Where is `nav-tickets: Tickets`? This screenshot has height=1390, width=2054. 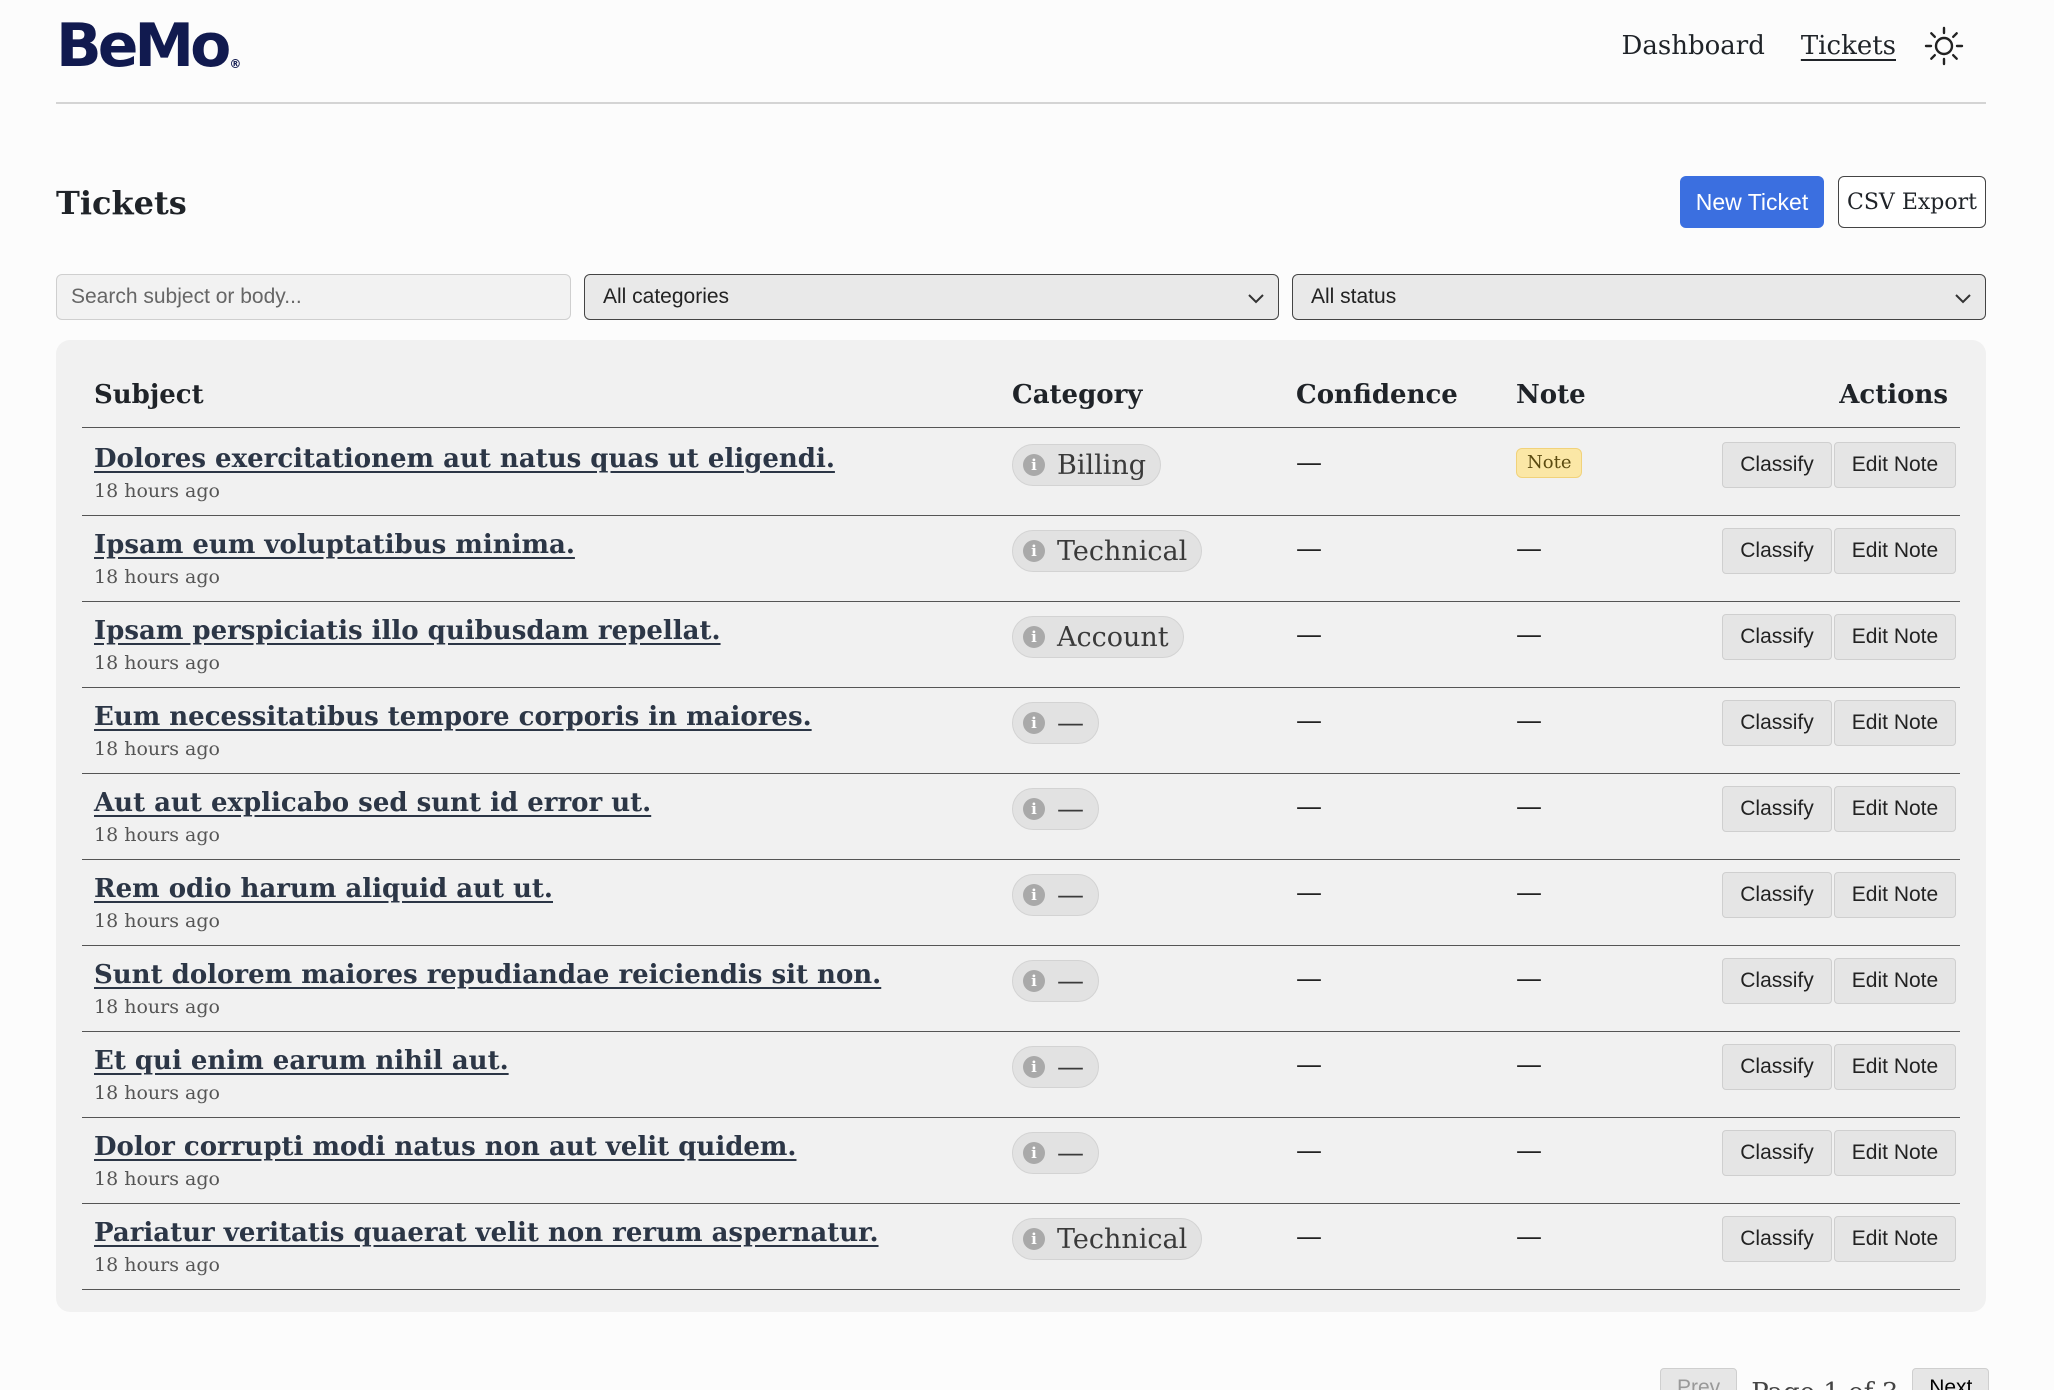
nav-tickets: Tickets is located at coordinates (1848, 46).